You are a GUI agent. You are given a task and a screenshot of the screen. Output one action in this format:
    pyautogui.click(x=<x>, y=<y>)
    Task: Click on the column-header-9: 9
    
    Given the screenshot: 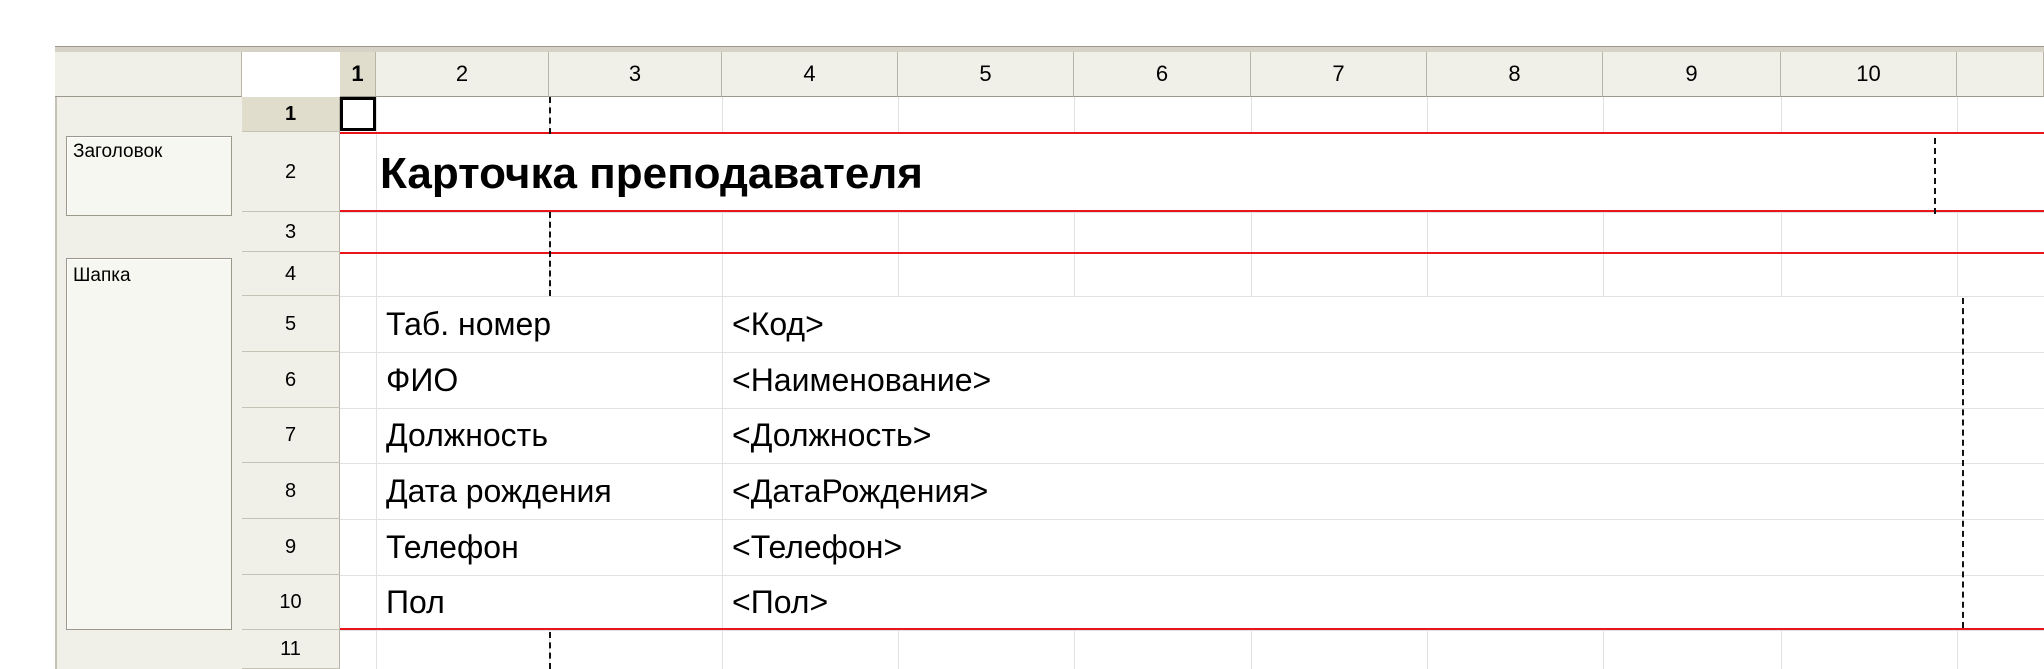 What is the action you would take?
    pyautogui.click(x=1692, y=74)
    